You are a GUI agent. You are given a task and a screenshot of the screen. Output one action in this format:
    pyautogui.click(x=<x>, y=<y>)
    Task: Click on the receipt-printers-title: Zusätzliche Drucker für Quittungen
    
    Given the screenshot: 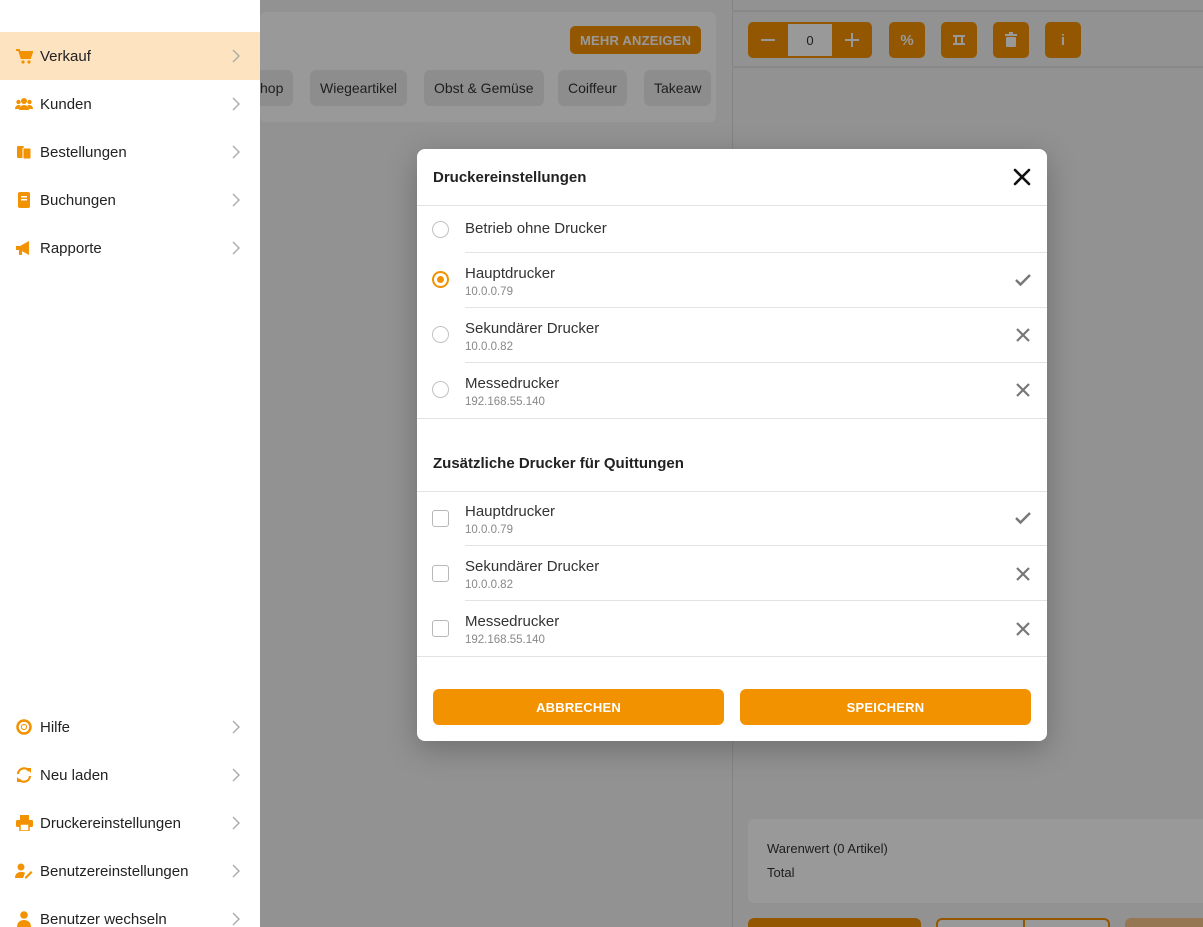 What is the action you would take?
    pyautogui.click(x=558, y=463)
    